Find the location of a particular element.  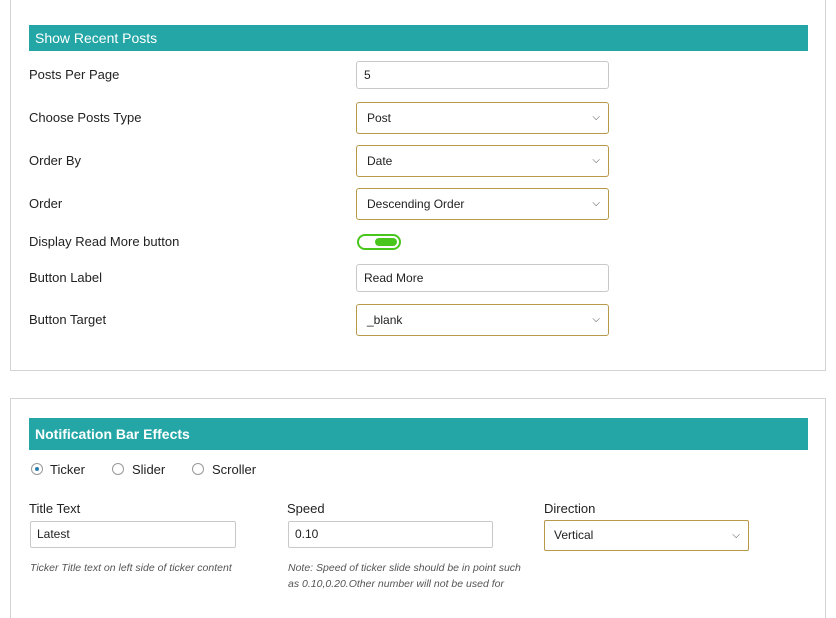

order-by-select: Date ⌵ is located at coordinates (482, 161).